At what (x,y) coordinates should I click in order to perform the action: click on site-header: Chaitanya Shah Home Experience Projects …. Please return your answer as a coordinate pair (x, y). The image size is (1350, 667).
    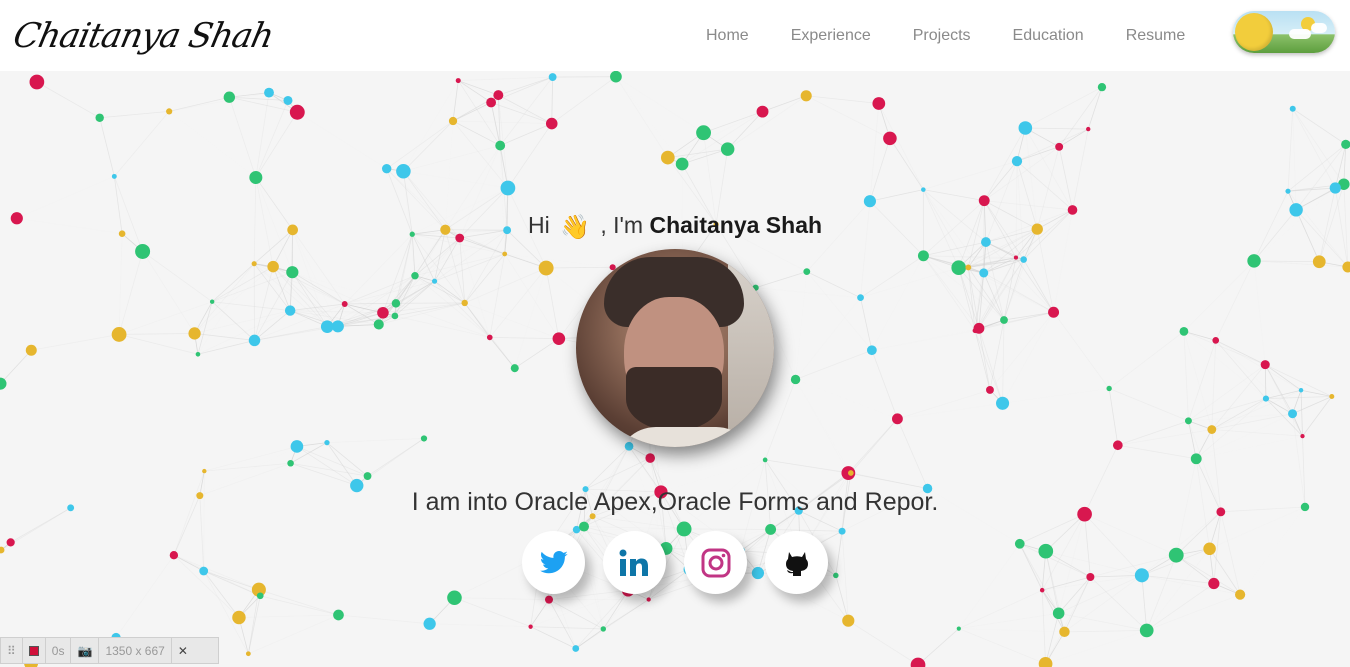
    Looking at the image, I should click on (675, 35).